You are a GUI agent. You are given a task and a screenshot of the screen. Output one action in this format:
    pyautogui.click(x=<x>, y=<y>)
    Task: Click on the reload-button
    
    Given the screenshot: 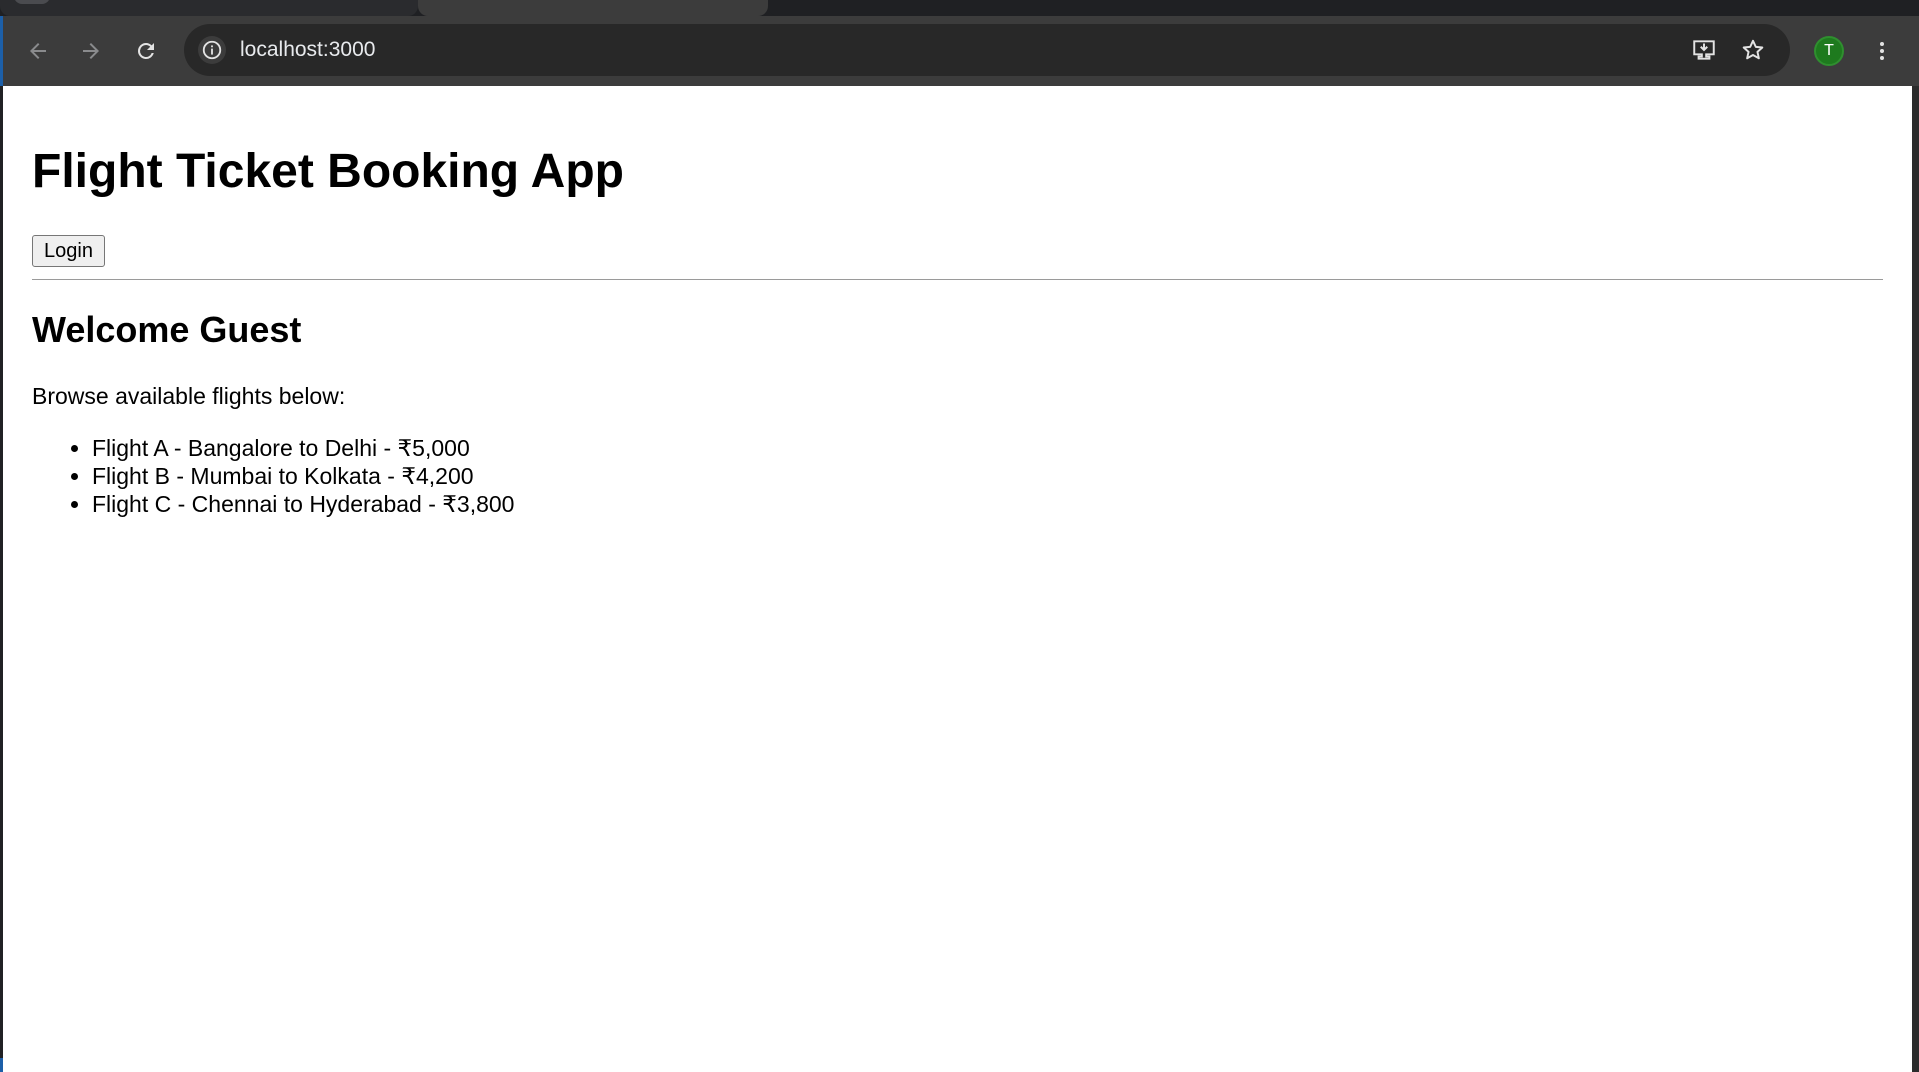 What is the action you would take?
    pyautogui.click(x=146, y=51)
    